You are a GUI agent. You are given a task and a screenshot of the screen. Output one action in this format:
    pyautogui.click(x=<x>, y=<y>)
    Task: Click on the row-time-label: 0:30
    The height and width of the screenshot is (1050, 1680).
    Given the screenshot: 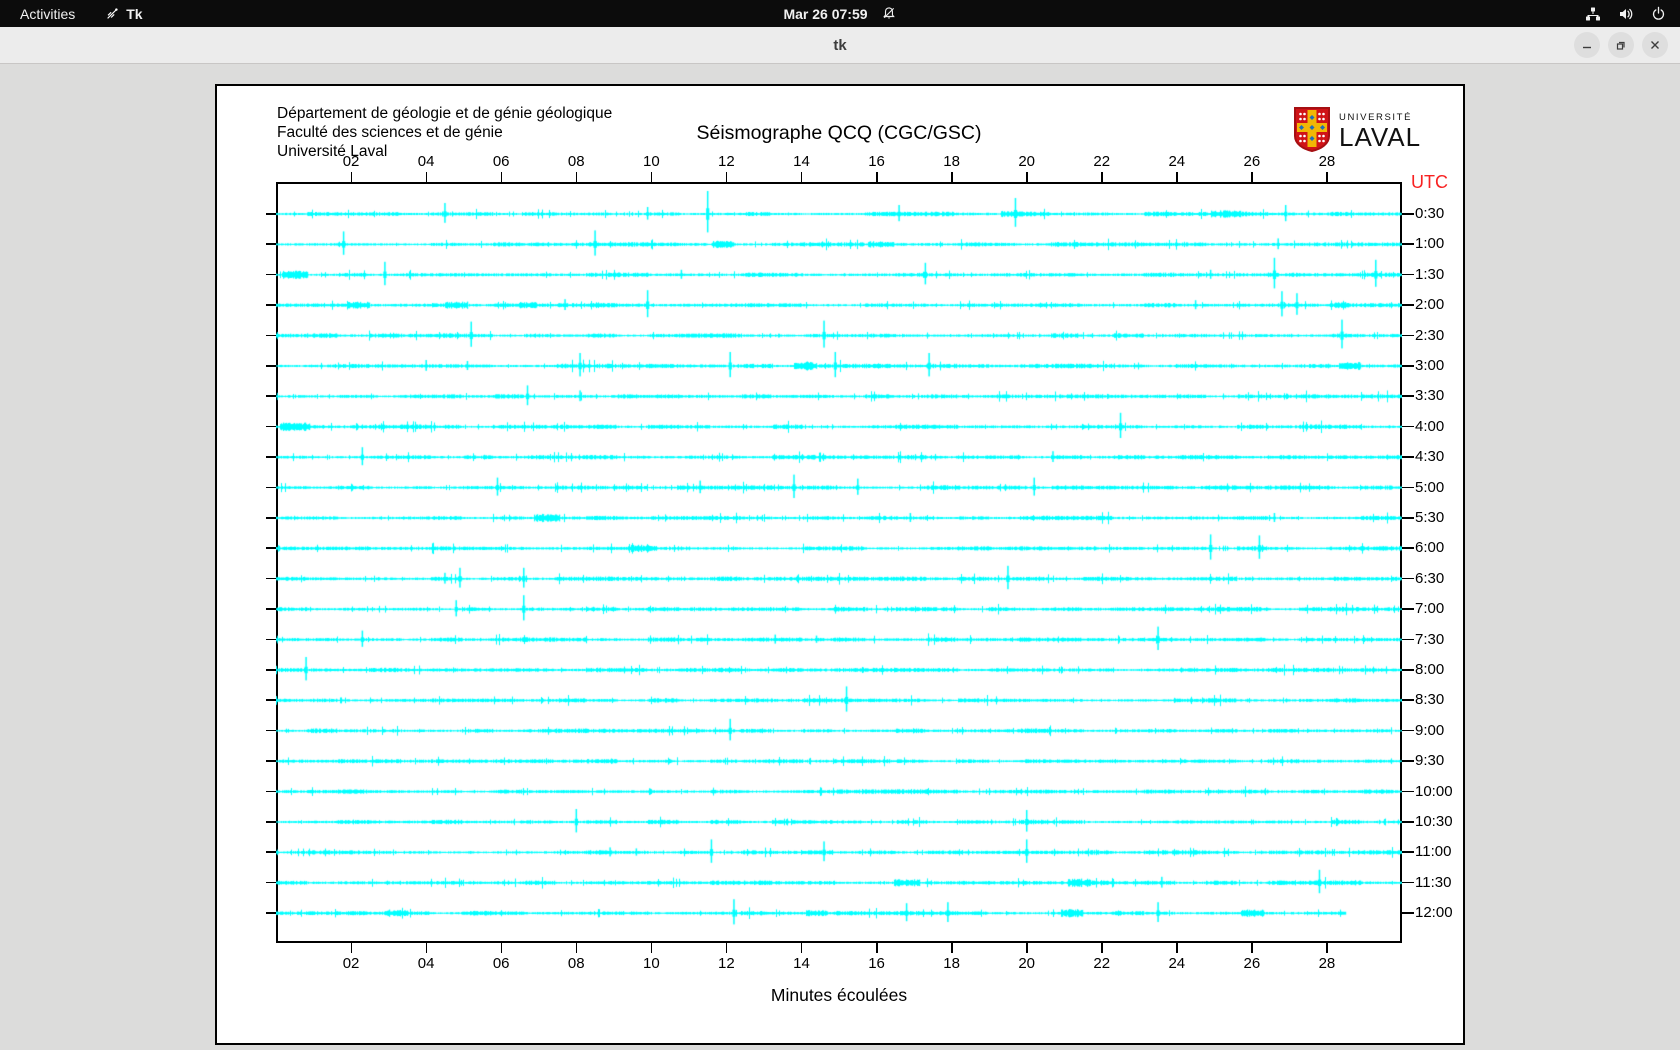 What is the action you would take?
    pyautogui.click(x=1430, y=213)
    